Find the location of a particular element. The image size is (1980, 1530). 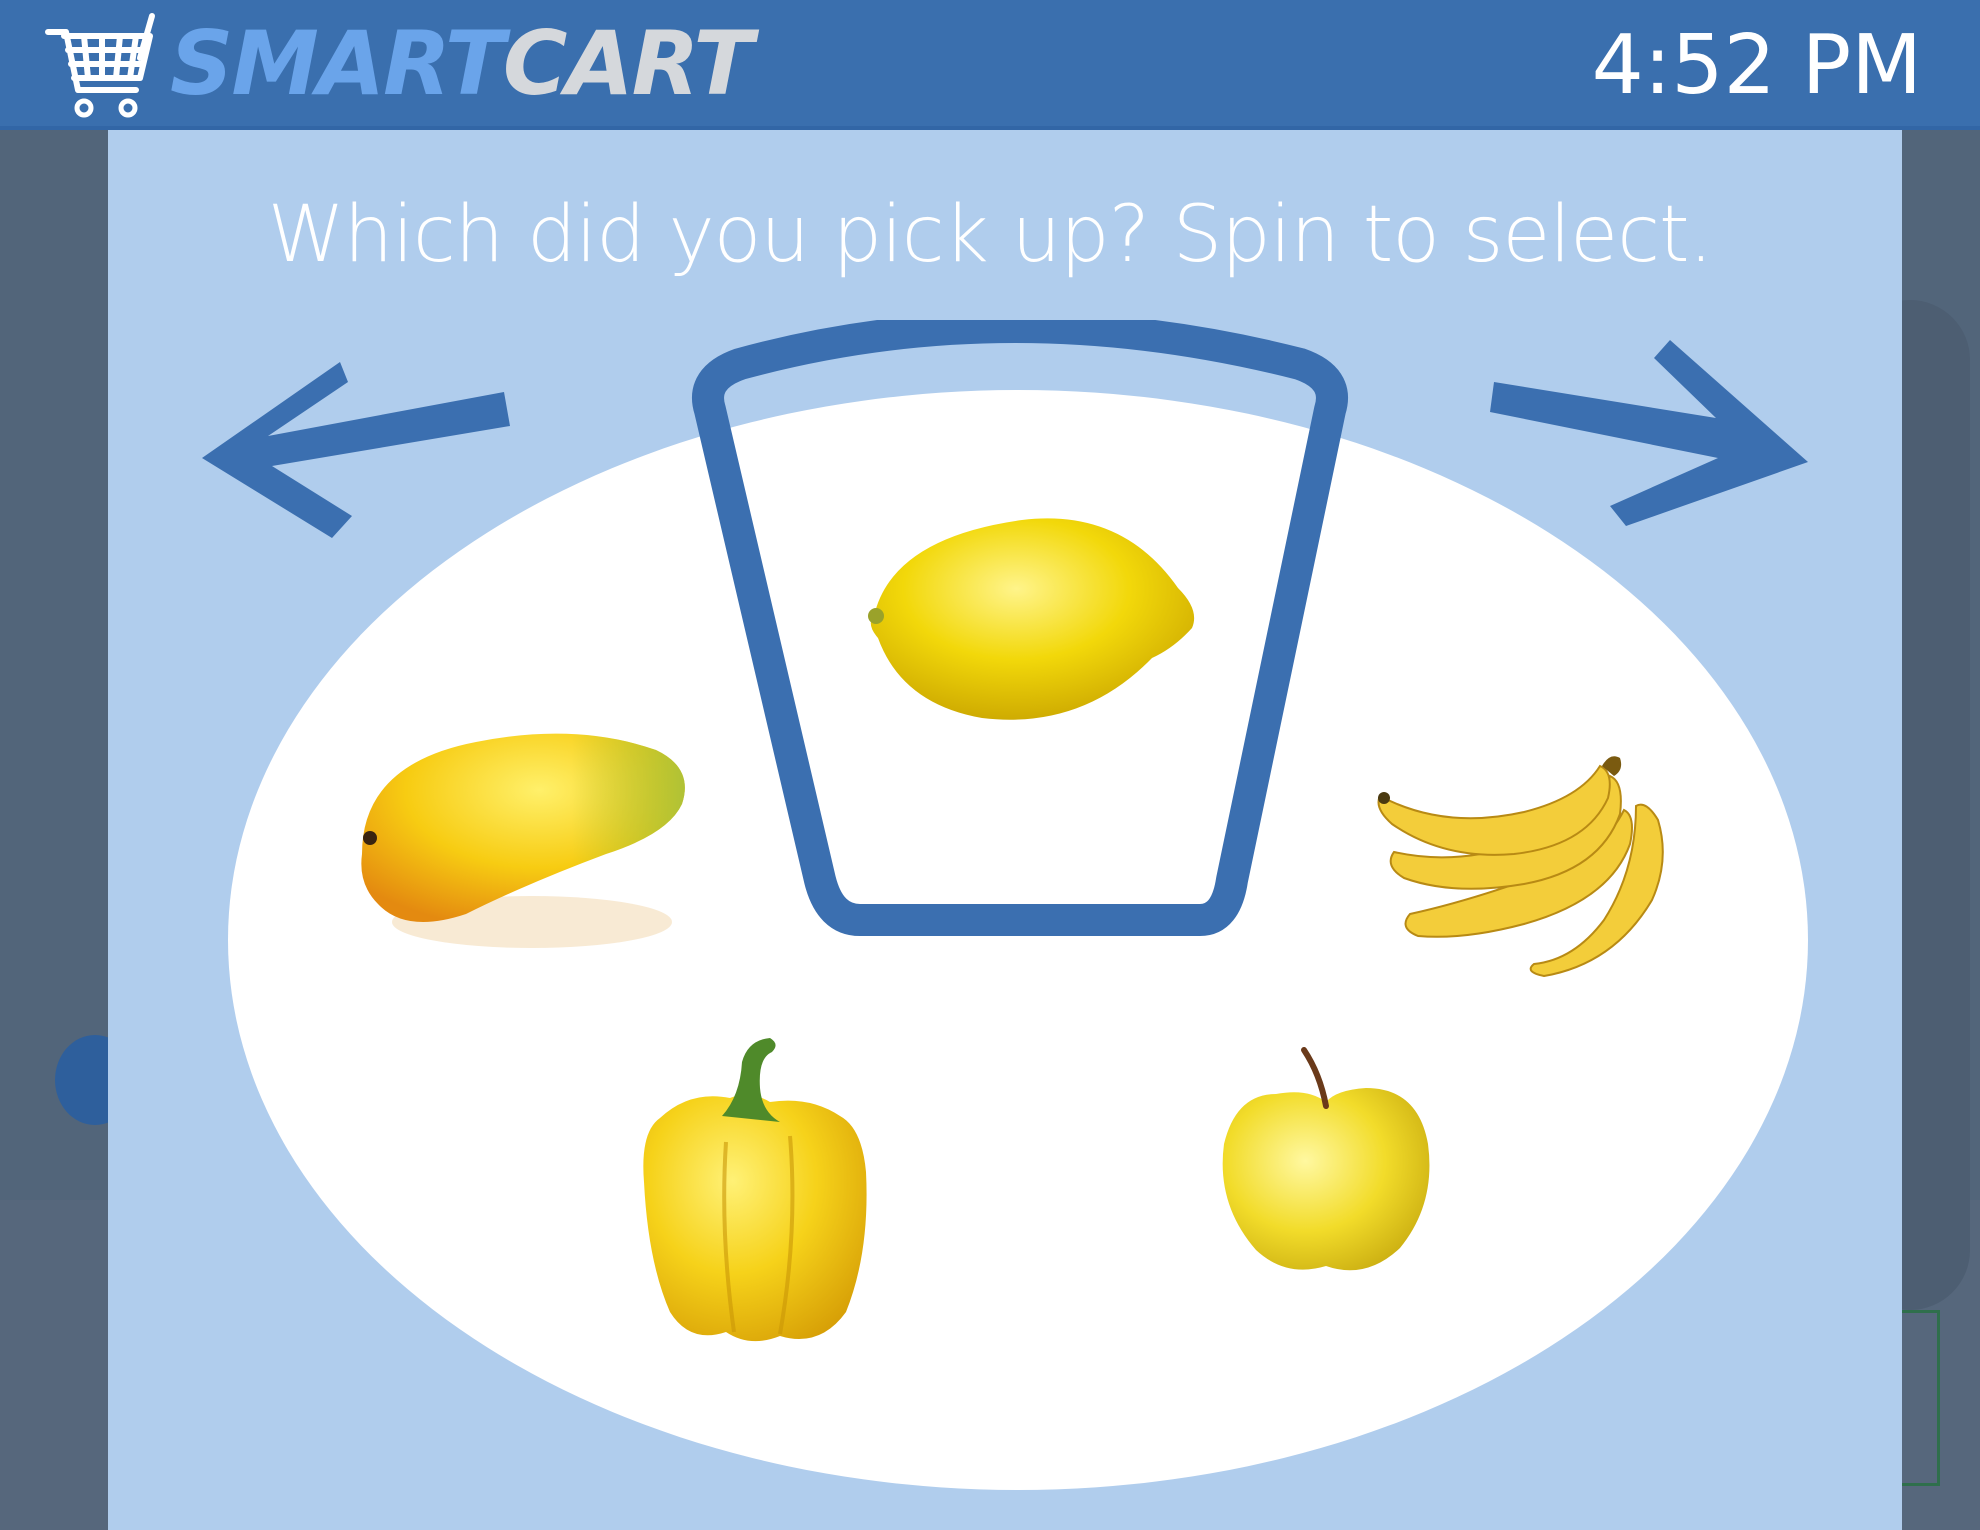

carousel-item-lemon is located at coordinates (1036, 616).